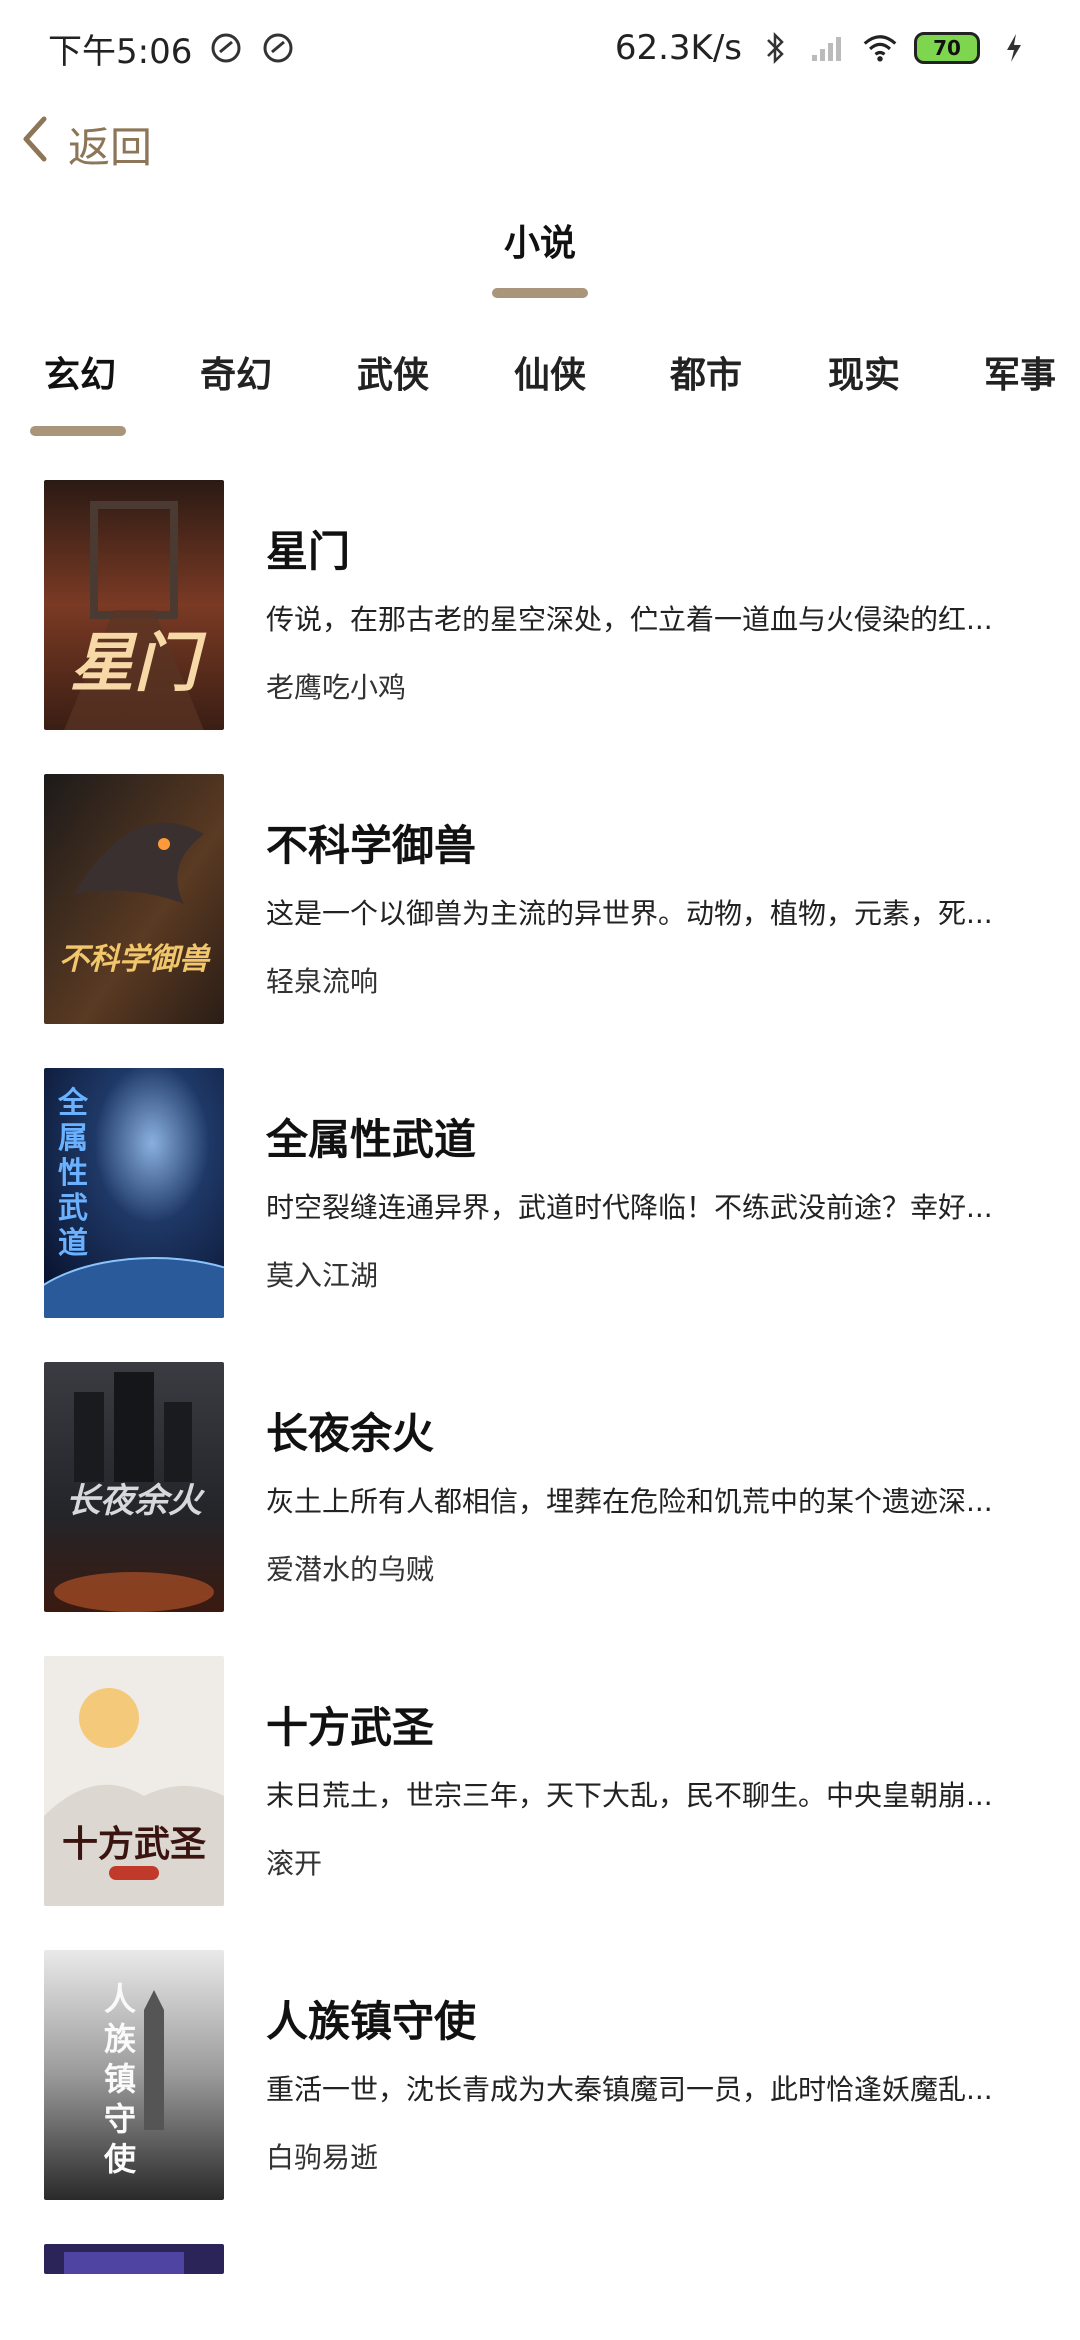 Image resolution: width=1080 pixels, height=2340 pixels. I want to click on category-tabs: 玄幻 奇幻 武侠 仙侠 都市 现实 军事, so click(540, 385).